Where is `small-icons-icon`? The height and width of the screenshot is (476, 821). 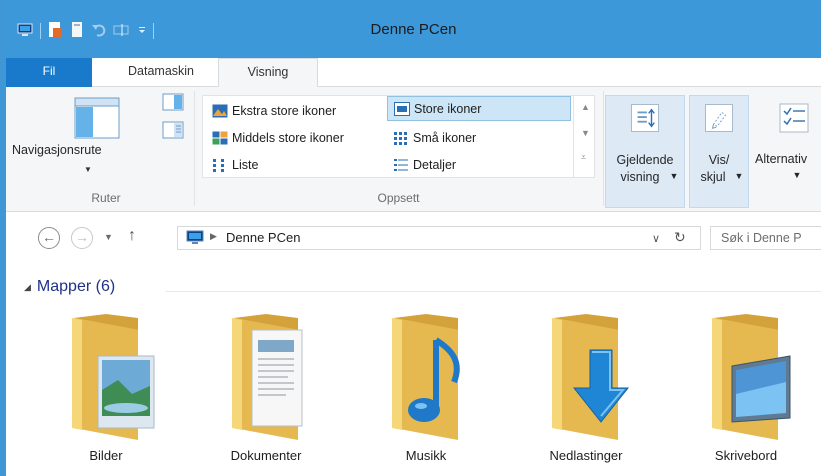 small-icons-icon is located at coordinates (400, 138).